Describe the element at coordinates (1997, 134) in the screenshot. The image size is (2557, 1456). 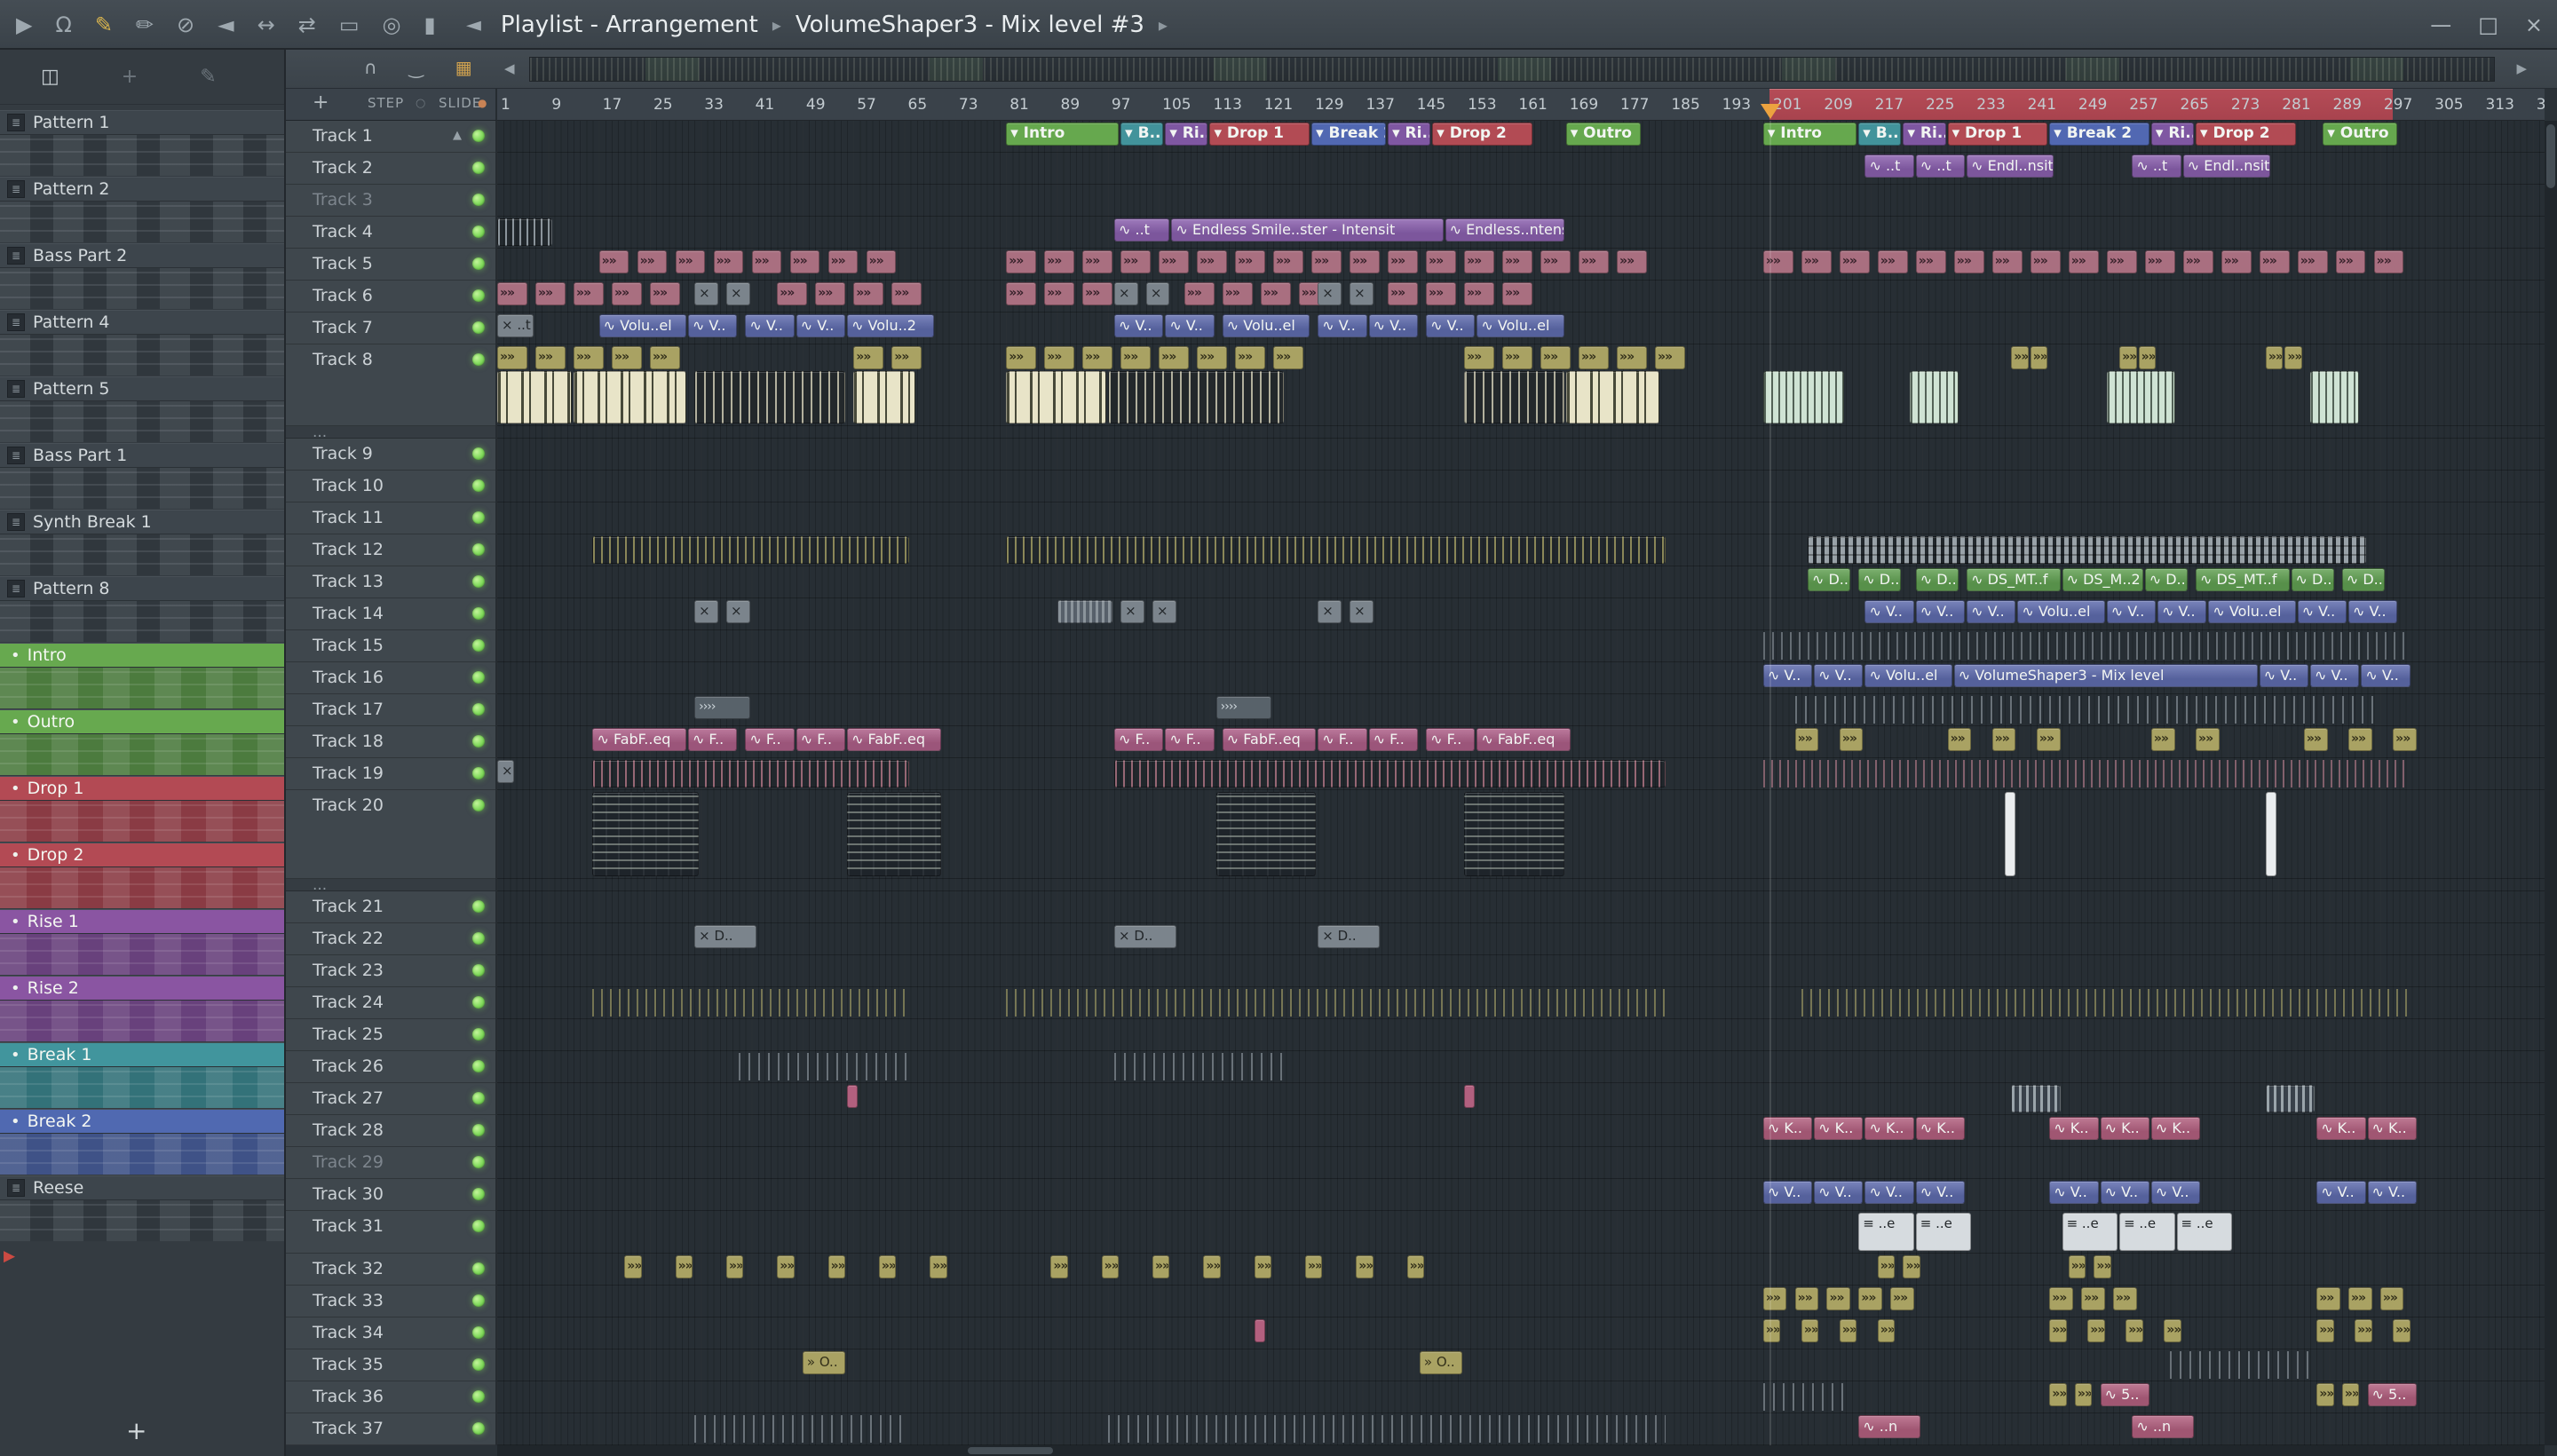
I see `marker-clip: ▾ Drop 1` at that location.